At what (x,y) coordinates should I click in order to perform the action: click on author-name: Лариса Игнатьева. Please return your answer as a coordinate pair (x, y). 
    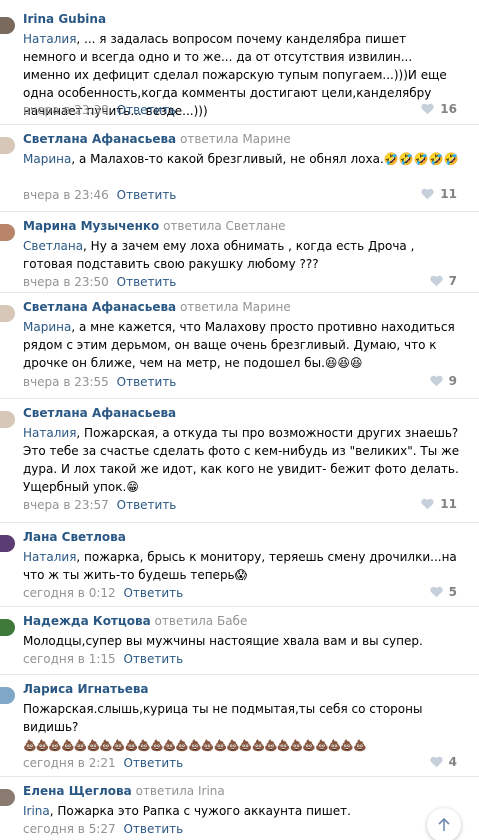
    Looking at the image, I should click on (86, 689).